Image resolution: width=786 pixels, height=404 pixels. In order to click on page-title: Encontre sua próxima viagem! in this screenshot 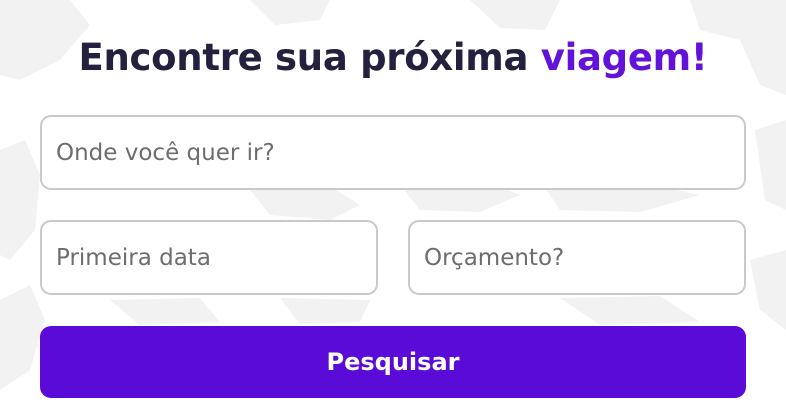, I will do `click(393, 57)`.